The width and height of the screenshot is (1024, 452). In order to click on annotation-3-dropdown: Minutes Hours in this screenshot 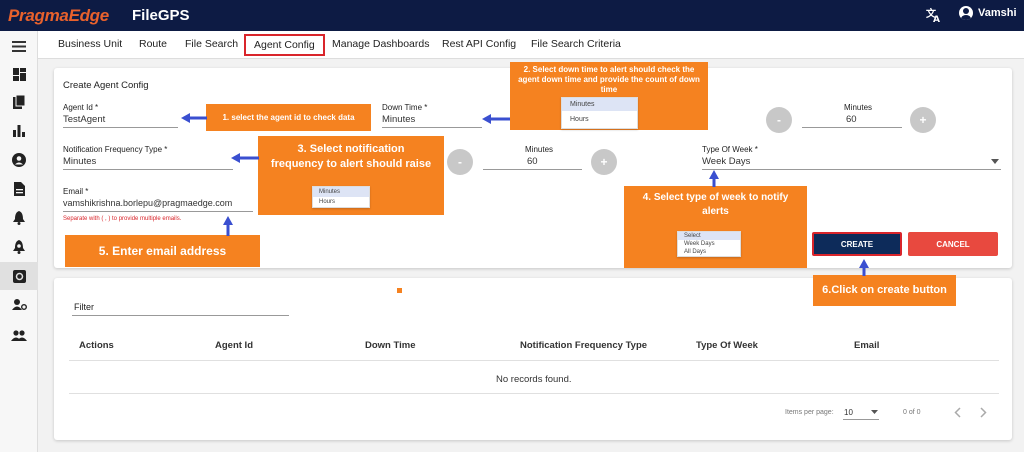, I will do `click(341, 197)`.